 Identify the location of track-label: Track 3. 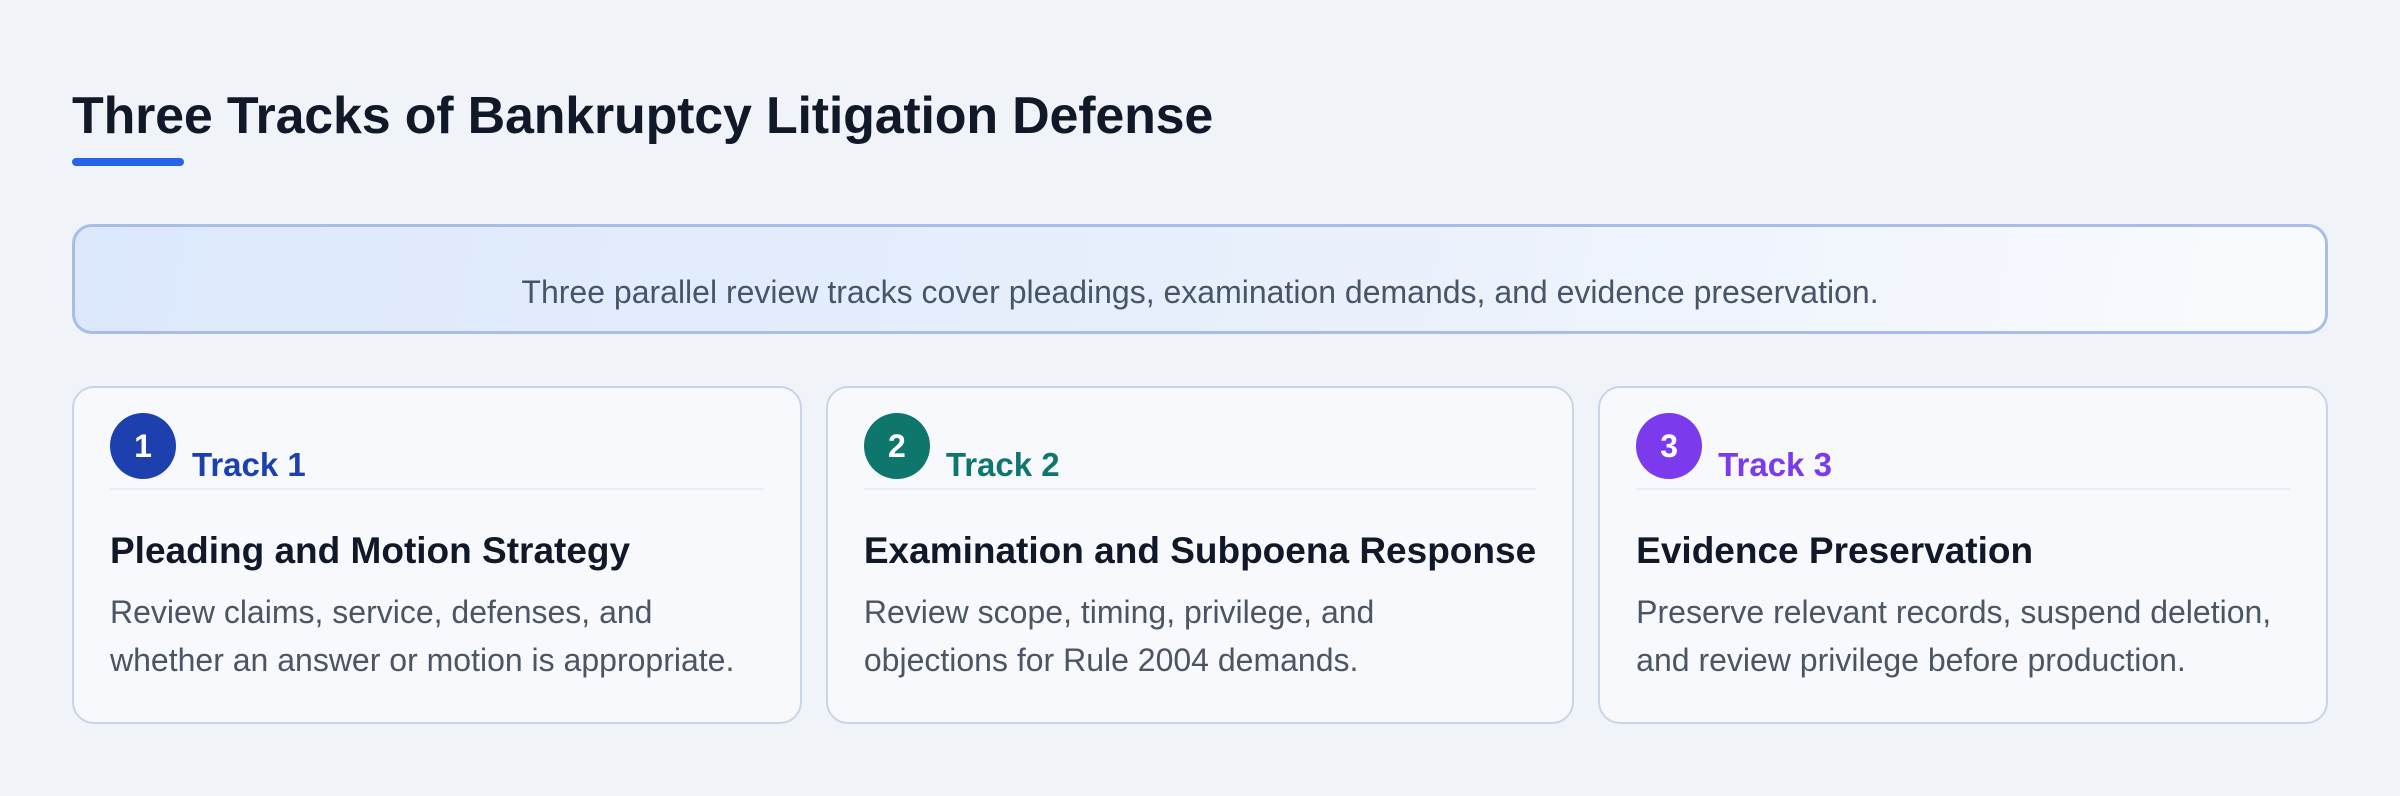
(1775, 464).